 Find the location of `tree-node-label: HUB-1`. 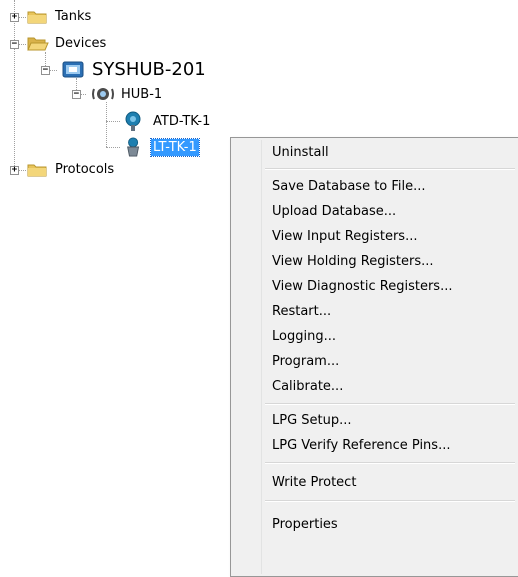

tree-node-label: HUB-1 is located at coordinates (142, 94).